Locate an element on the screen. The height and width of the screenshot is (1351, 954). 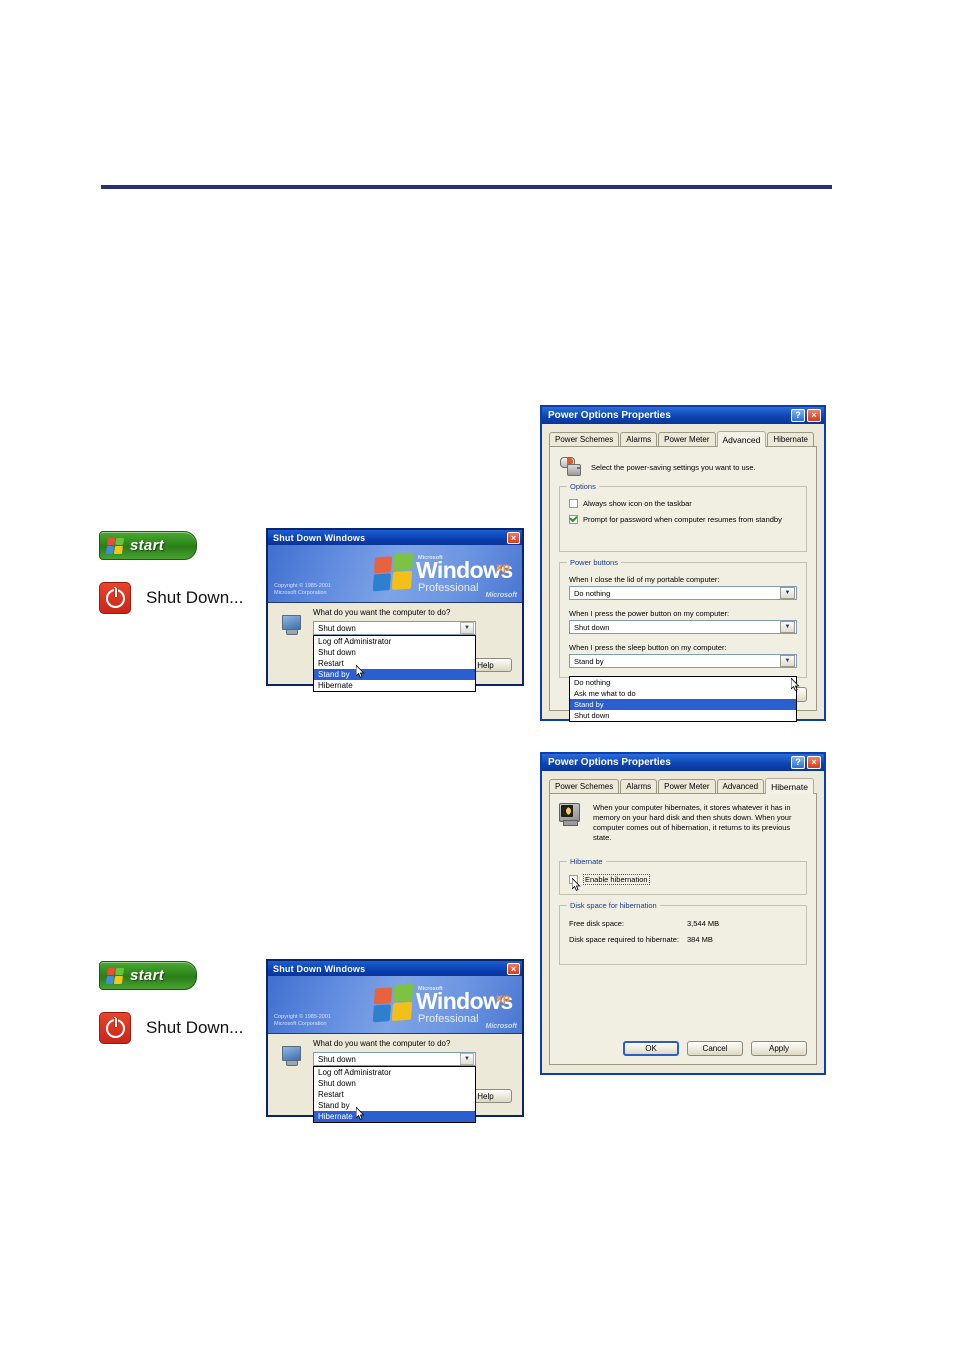
ok-button: OK is located at coordinates (651, 1048).